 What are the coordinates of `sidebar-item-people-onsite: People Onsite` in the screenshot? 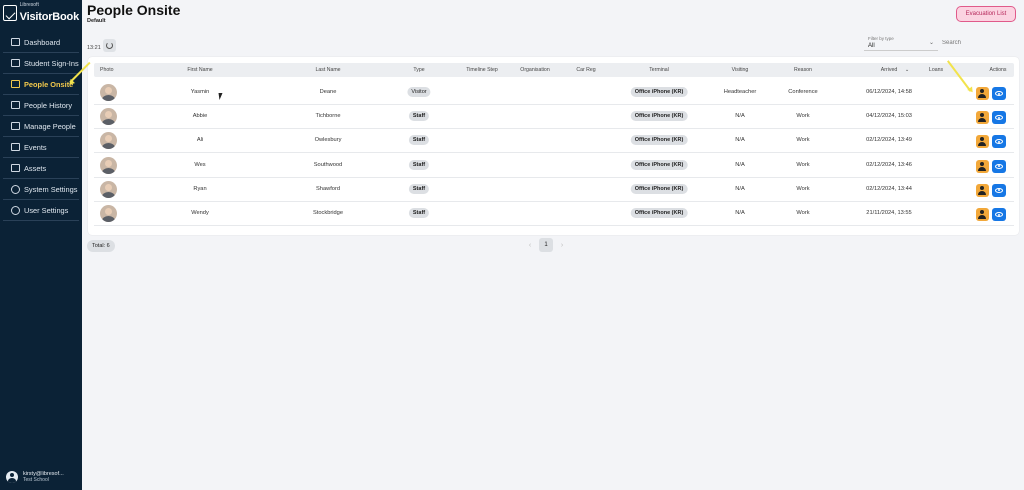 It's located at (41, 84).